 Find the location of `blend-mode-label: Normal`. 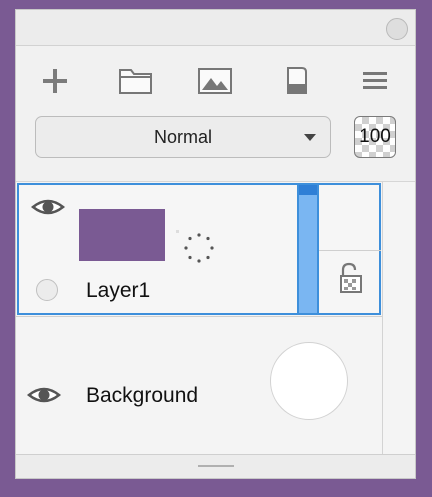

blend-mode-label: Normal is located at coordinates (182, 136).